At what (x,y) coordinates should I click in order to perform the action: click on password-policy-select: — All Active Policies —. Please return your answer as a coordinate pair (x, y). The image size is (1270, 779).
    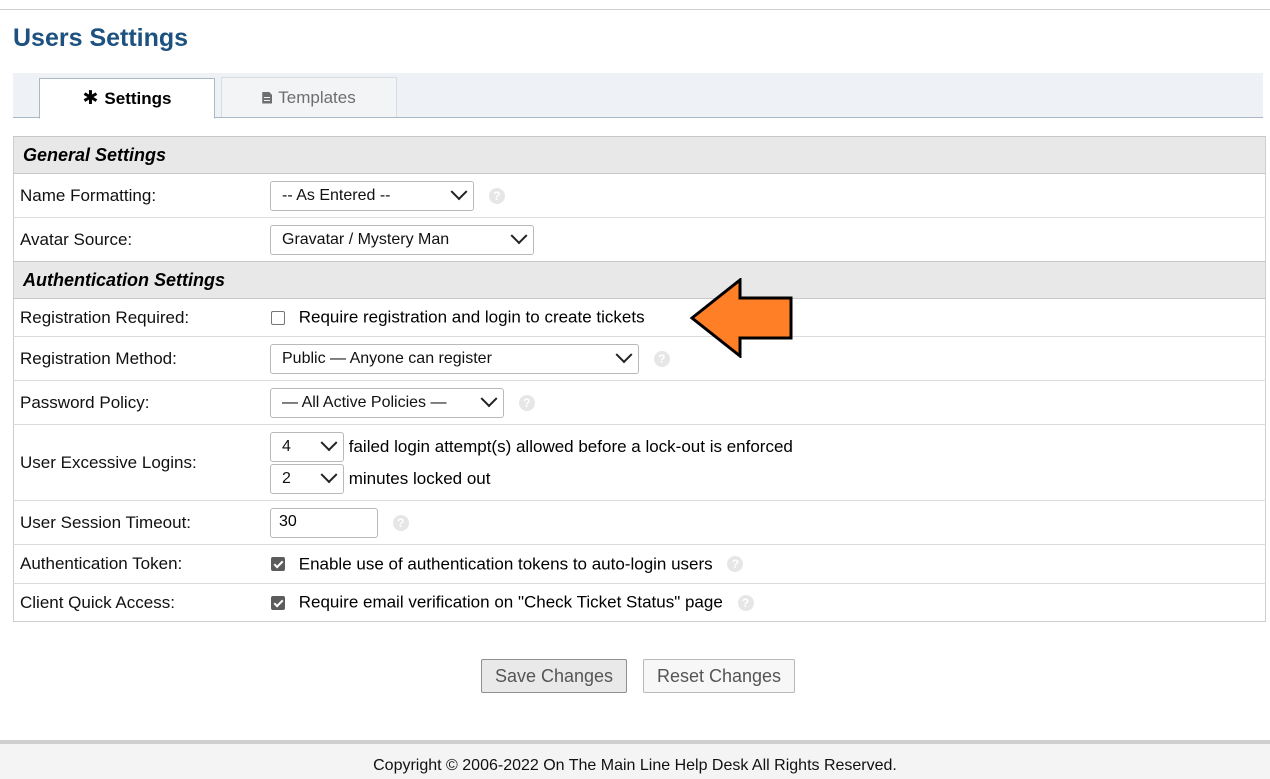
    Looking at the image, I should click on (387, 402).